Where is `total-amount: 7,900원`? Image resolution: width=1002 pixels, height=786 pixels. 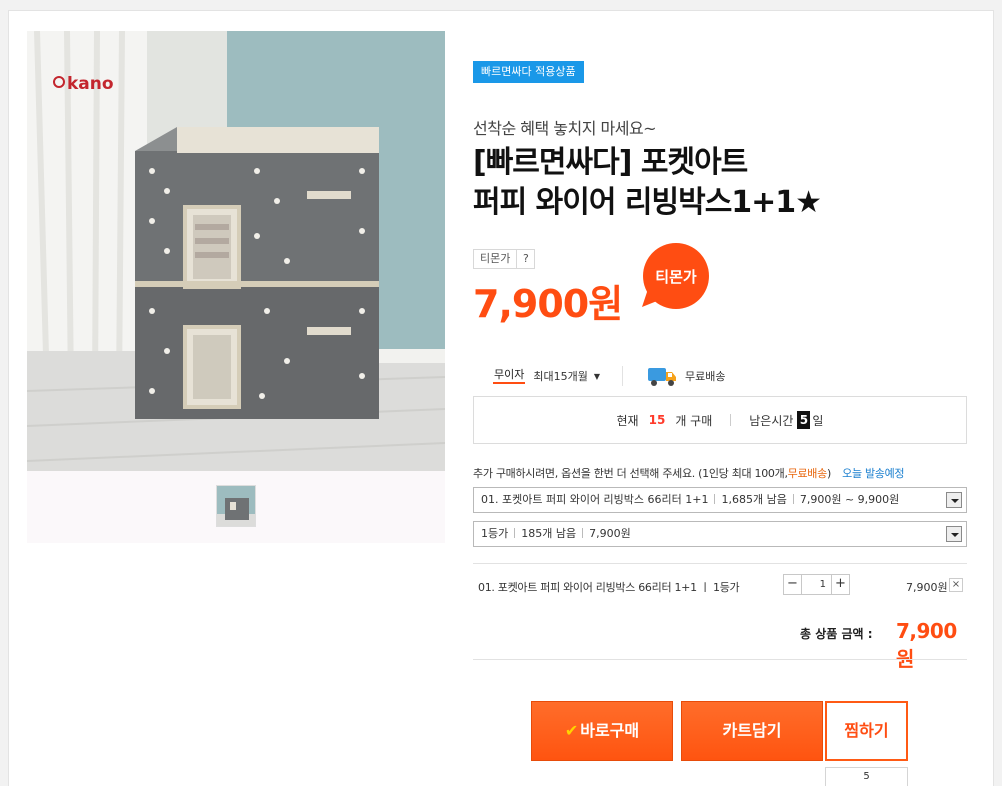 total-amount: 7,900원 is located at coordinates (926, 645).